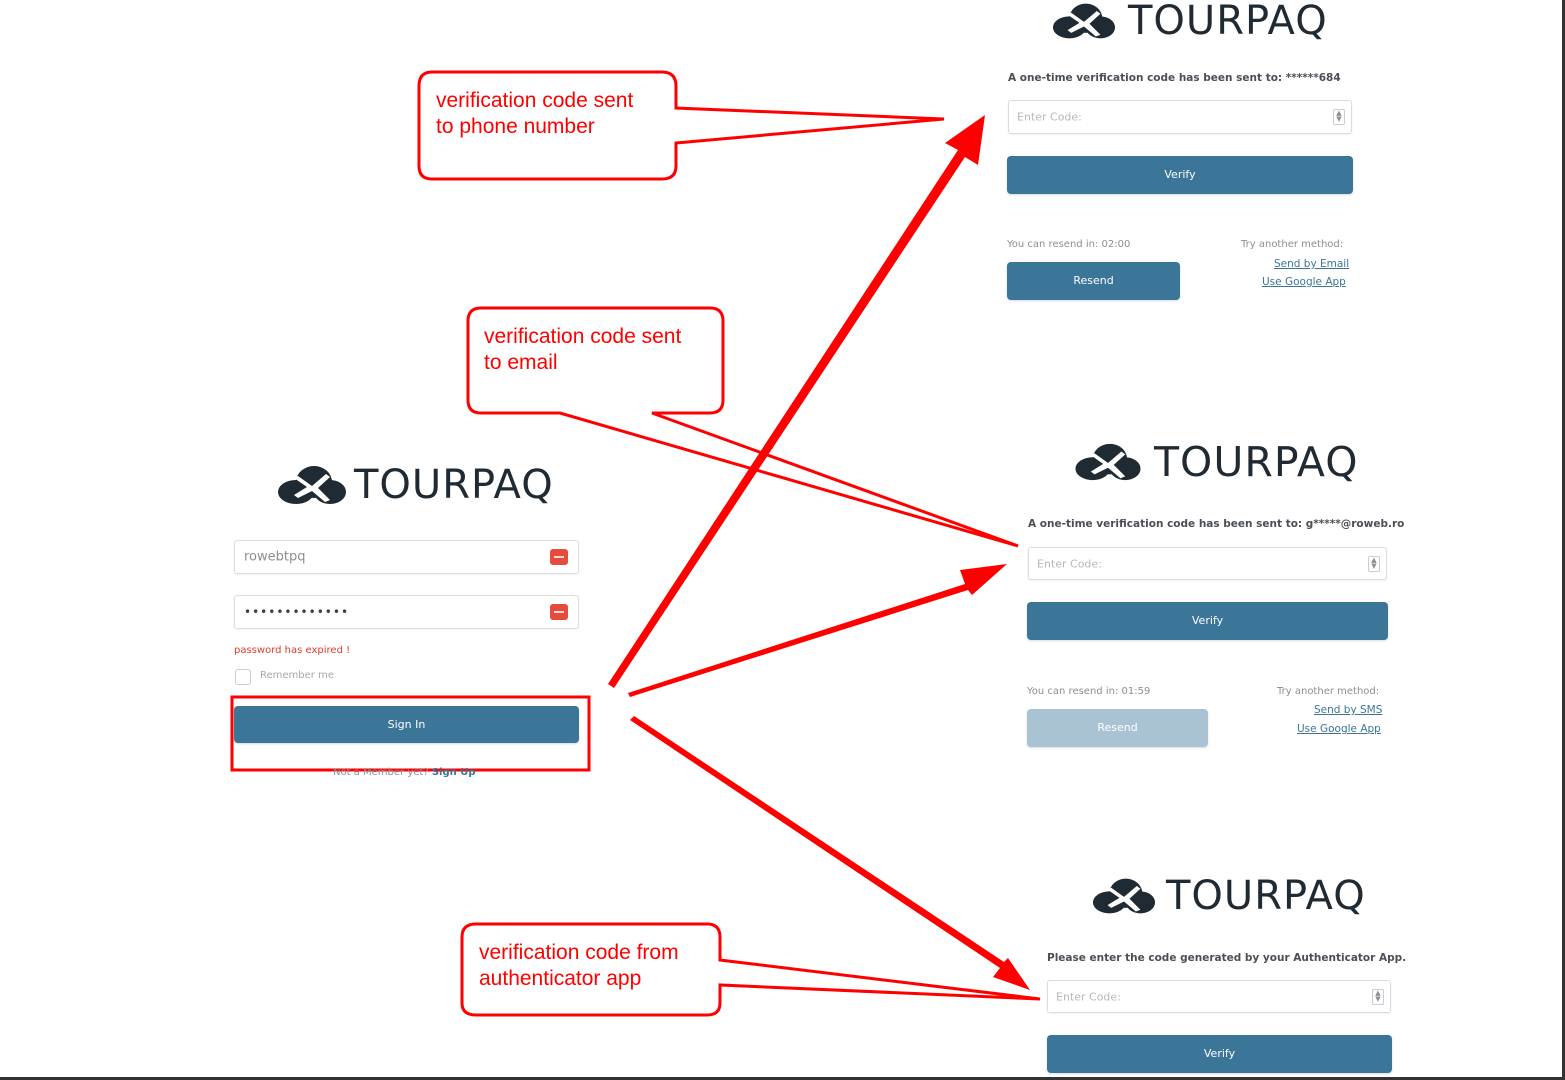 This screenshot has height=1080, width=1565. I want to click on callout-phone-text: verification code sent to phone number, so click(534, 114).